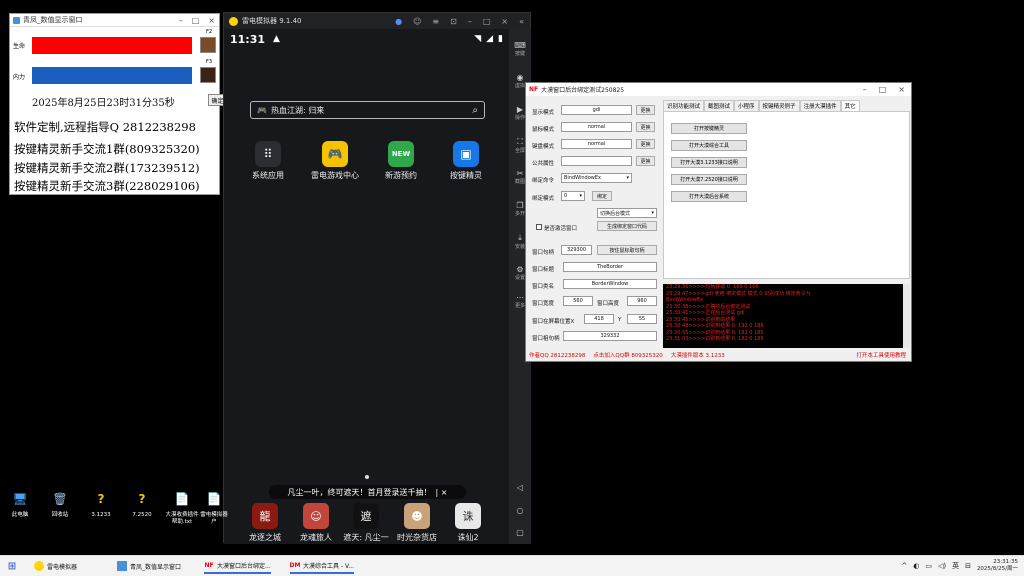 The width and height of the screenshot is (1024, 576). What do you see at coordinates (268, 161) in the screenshot?
I see `app-system: ⠿ 系统应用` at bounding box center [268, 161].